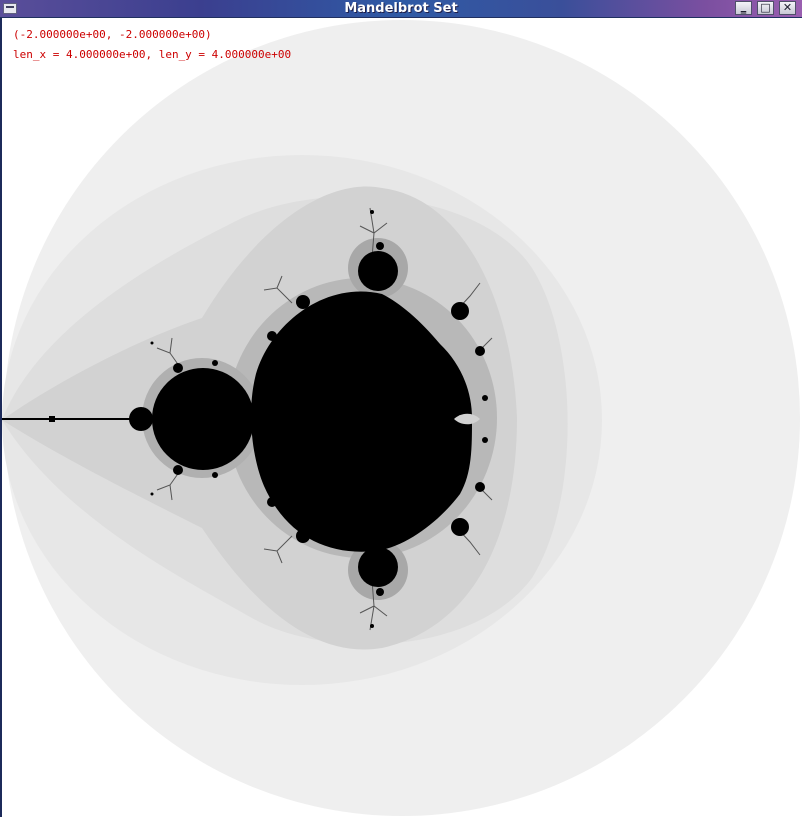 The image size is (802, 817). I want to click on minimize-button: ‗, so click(743, 8).